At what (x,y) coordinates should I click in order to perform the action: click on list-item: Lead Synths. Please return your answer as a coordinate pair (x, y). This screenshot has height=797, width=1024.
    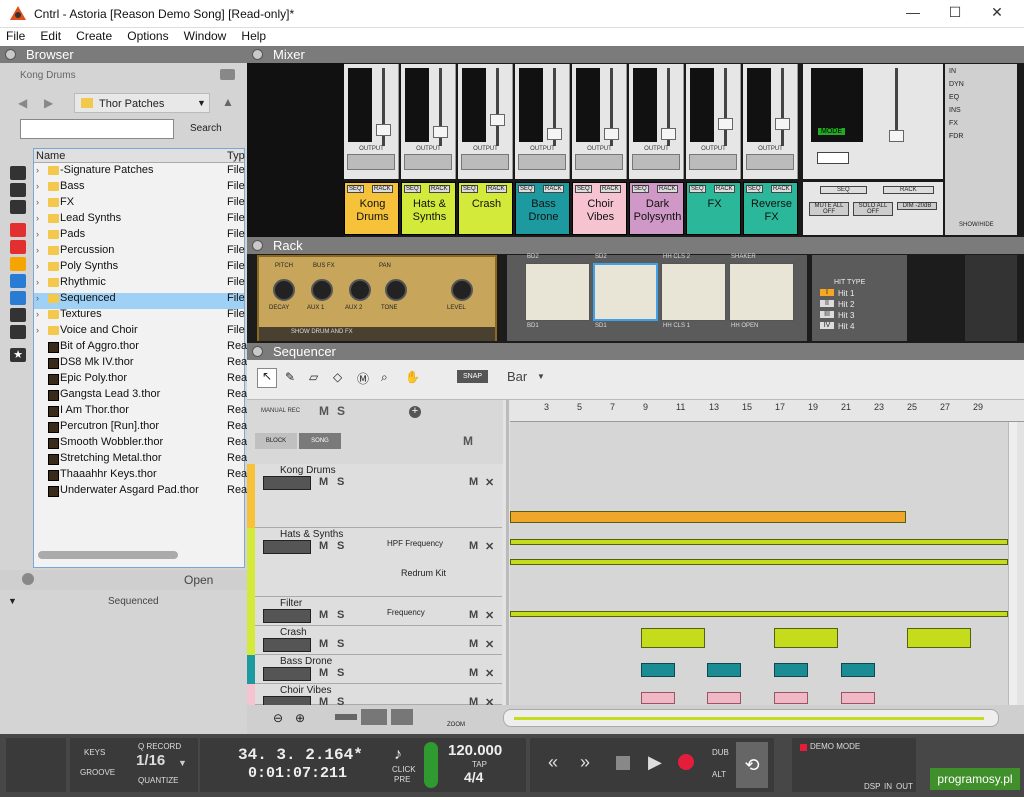
    Looking at the image, I should click on (90, 218).